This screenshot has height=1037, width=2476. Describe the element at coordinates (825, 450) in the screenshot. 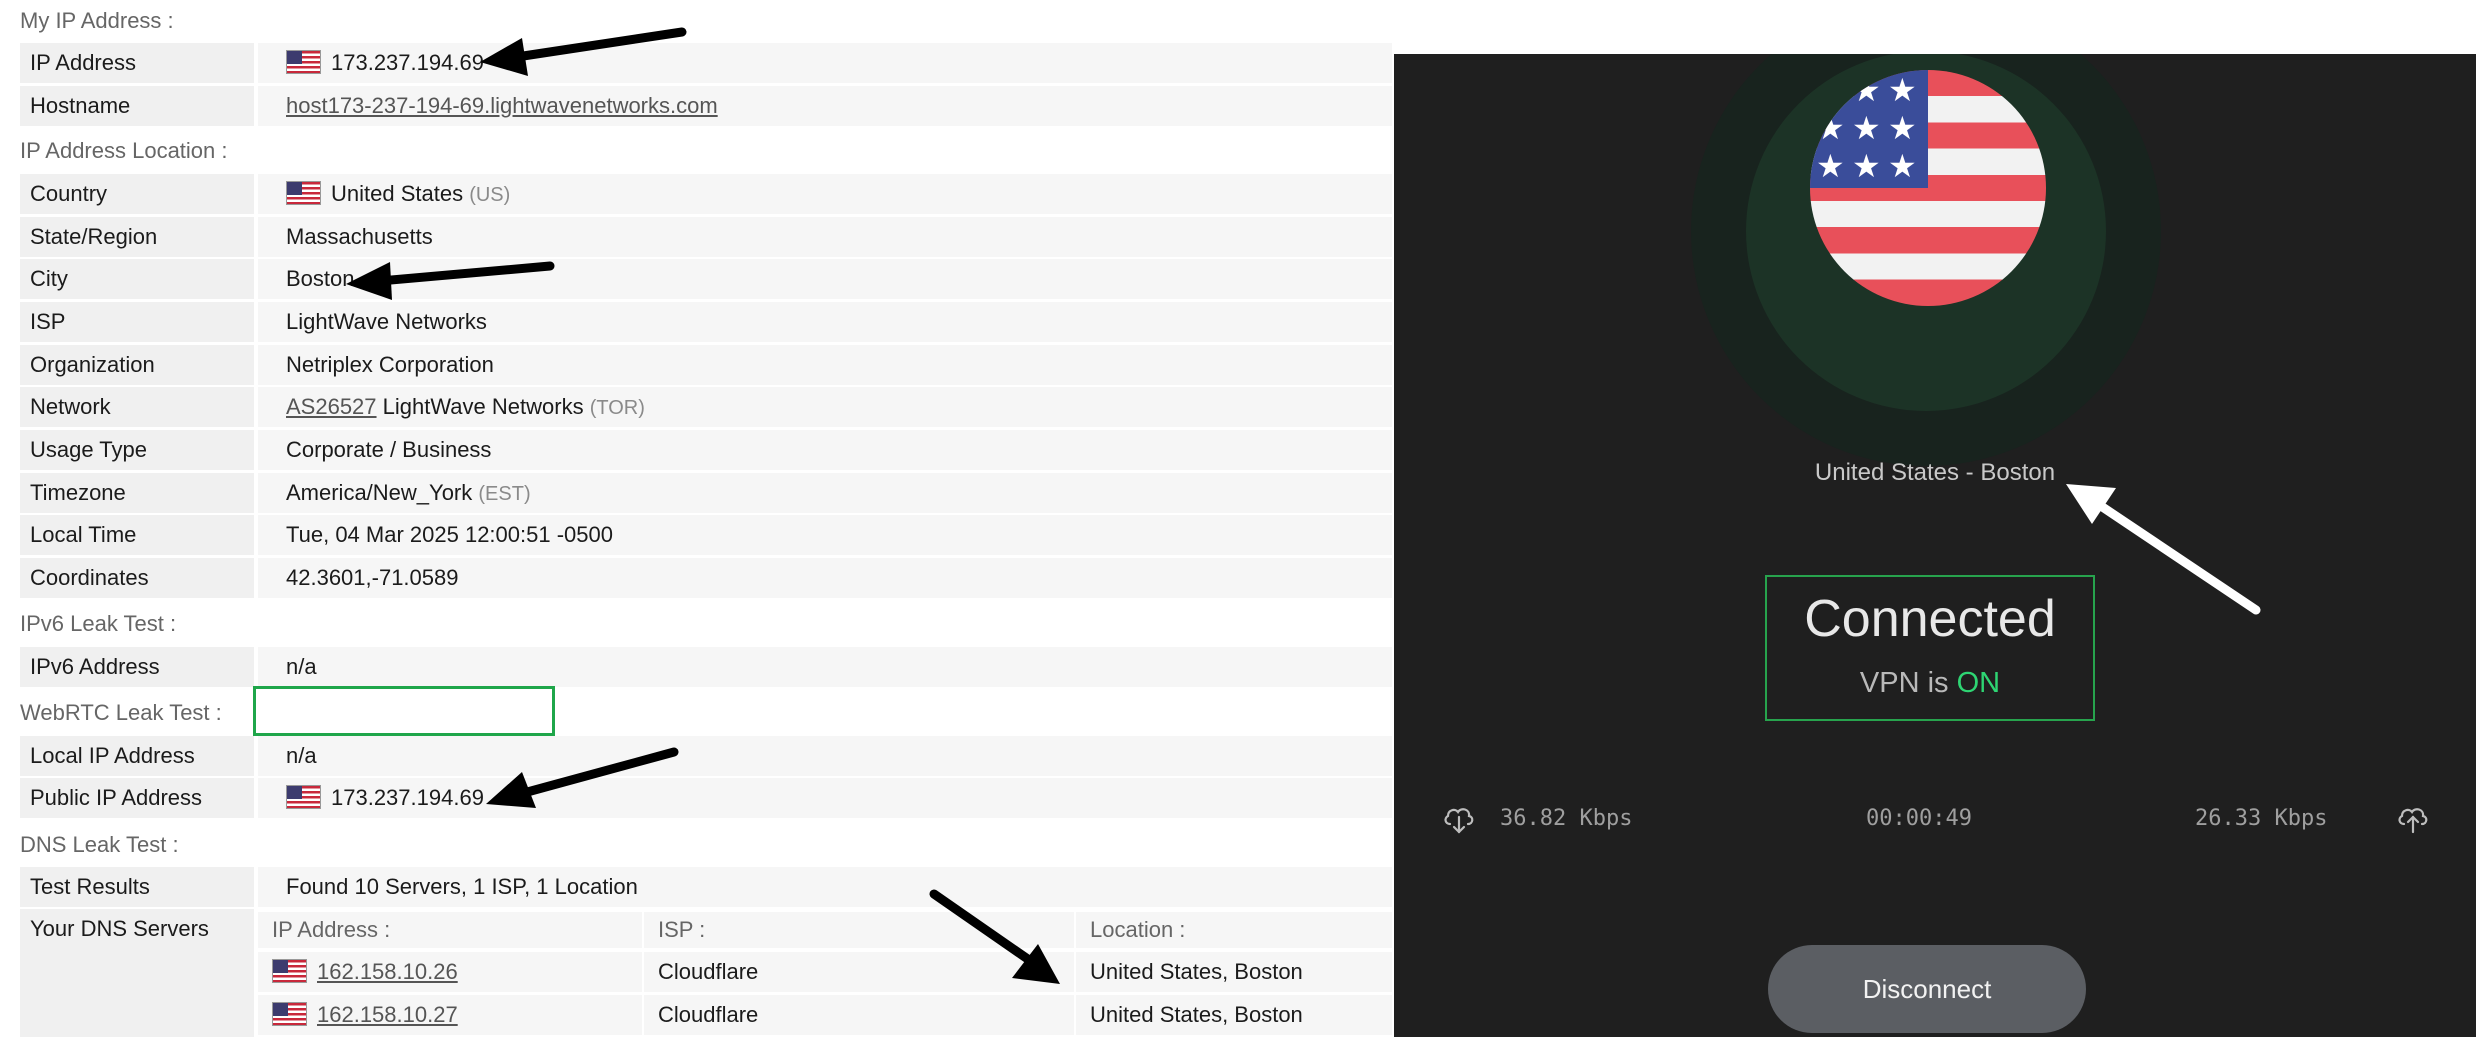

I see `usage-type-value: Corporate / Business` at that location.